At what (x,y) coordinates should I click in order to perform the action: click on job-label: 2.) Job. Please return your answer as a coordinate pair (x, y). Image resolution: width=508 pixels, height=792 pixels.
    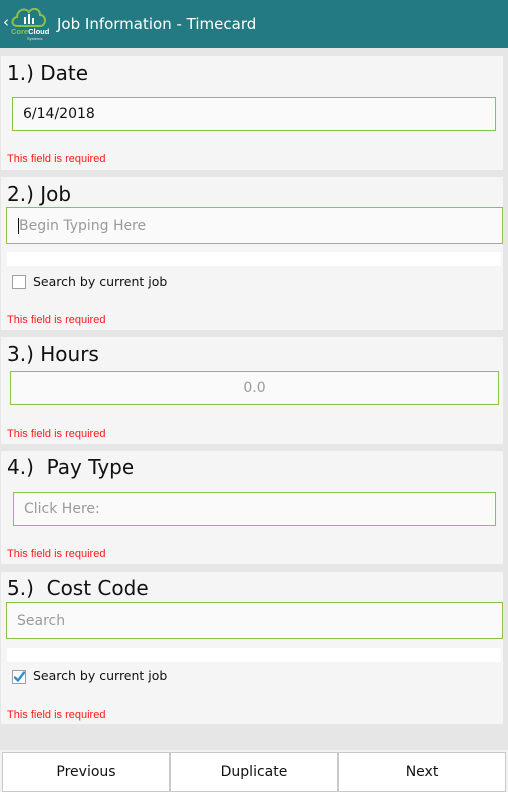
    Looking at the image, I should click on (39, 194).